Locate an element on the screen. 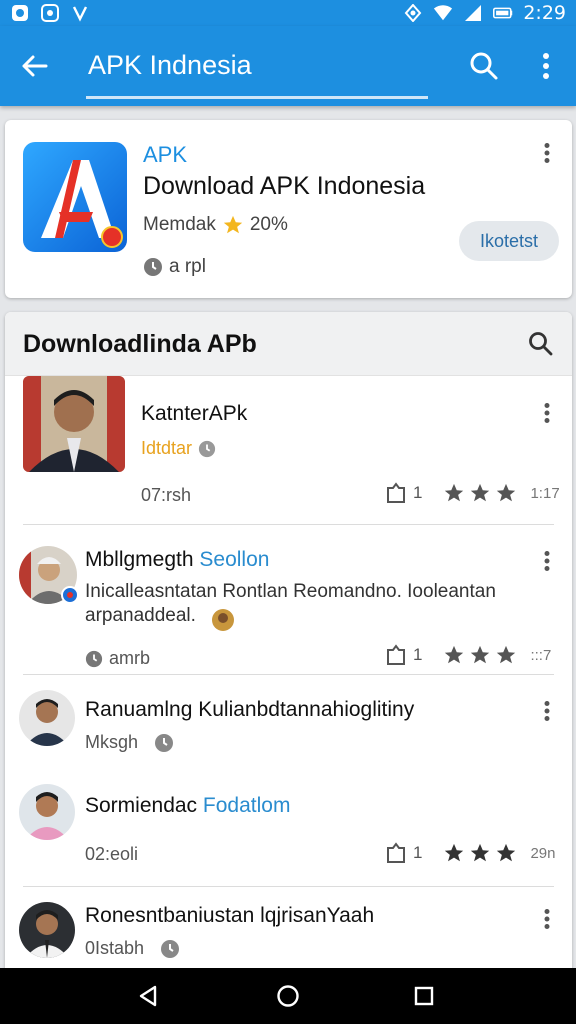  search-underline is located at coordinates (257, 97).